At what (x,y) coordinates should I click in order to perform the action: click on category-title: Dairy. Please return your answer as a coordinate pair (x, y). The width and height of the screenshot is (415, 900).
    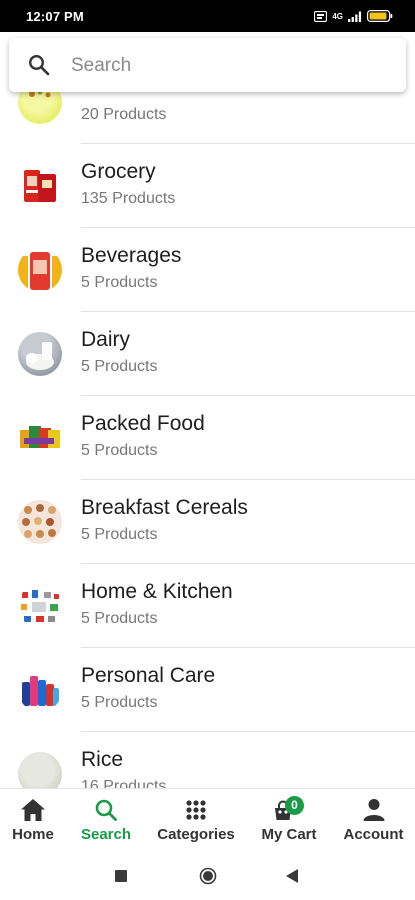
    Looking at the image, I should click on (106, 339).